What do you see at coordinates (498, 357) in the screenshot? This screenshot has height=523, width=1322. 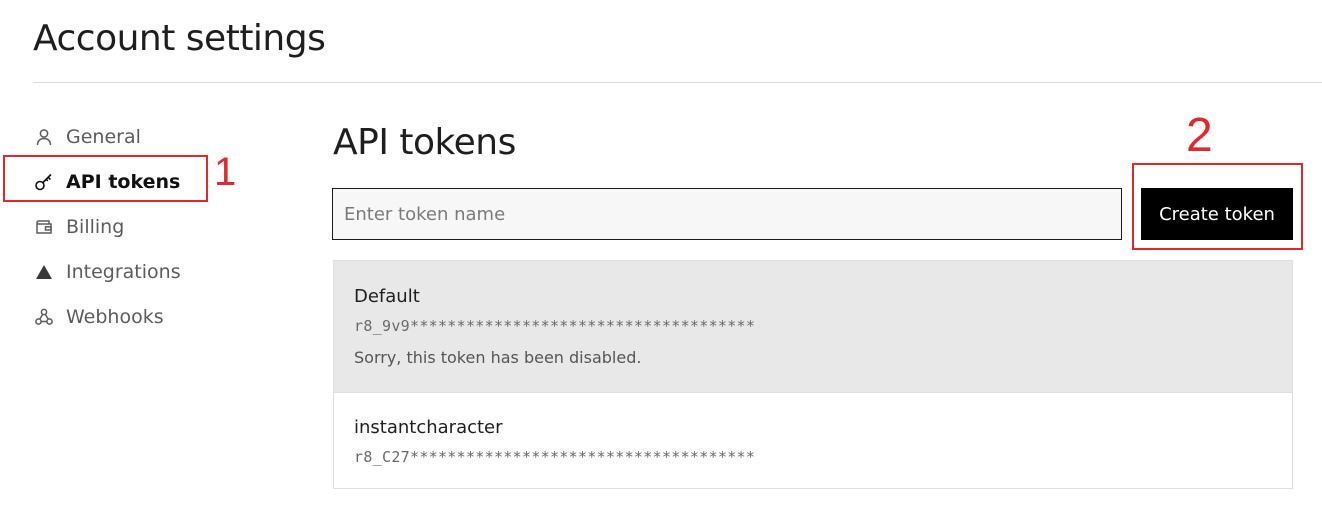 I see `token-disabled-note: Sorry, this token has been disabled.` at bounding box center [498, 357].